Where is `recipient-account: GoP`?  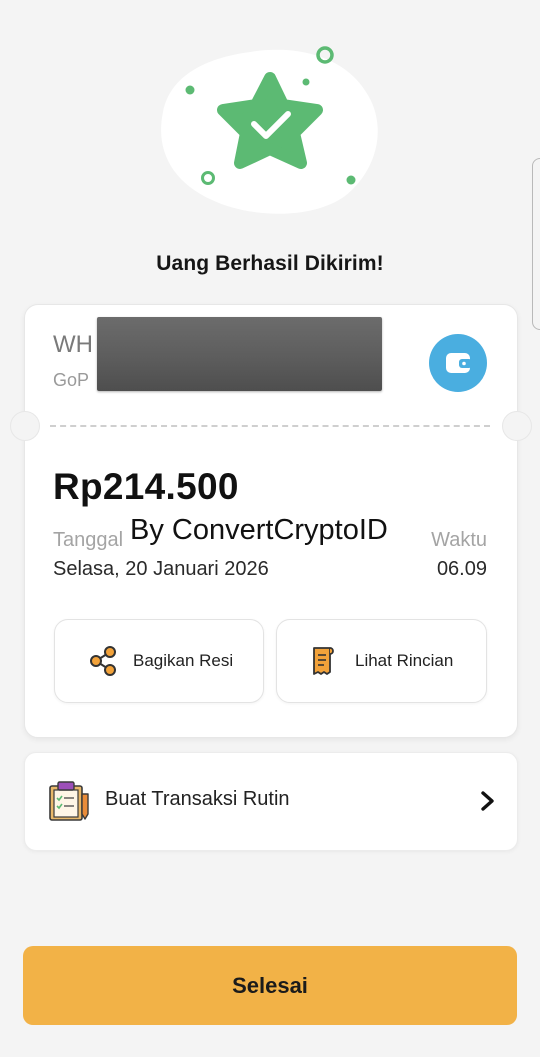
recipient-account: GoP is located at coordinates (71, 380).